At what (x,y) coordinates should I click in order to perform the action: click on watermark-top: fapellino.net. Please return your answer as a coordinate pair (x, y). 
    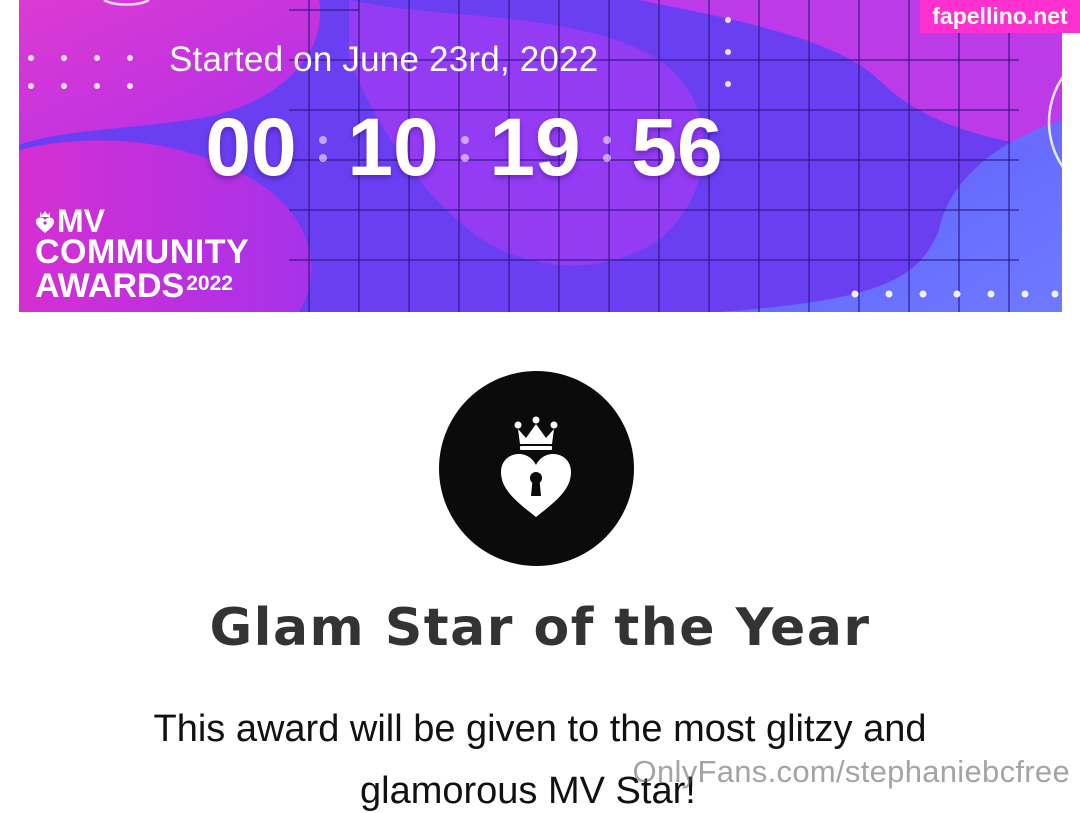
    Looking at the image, I should click on (1000, 16).